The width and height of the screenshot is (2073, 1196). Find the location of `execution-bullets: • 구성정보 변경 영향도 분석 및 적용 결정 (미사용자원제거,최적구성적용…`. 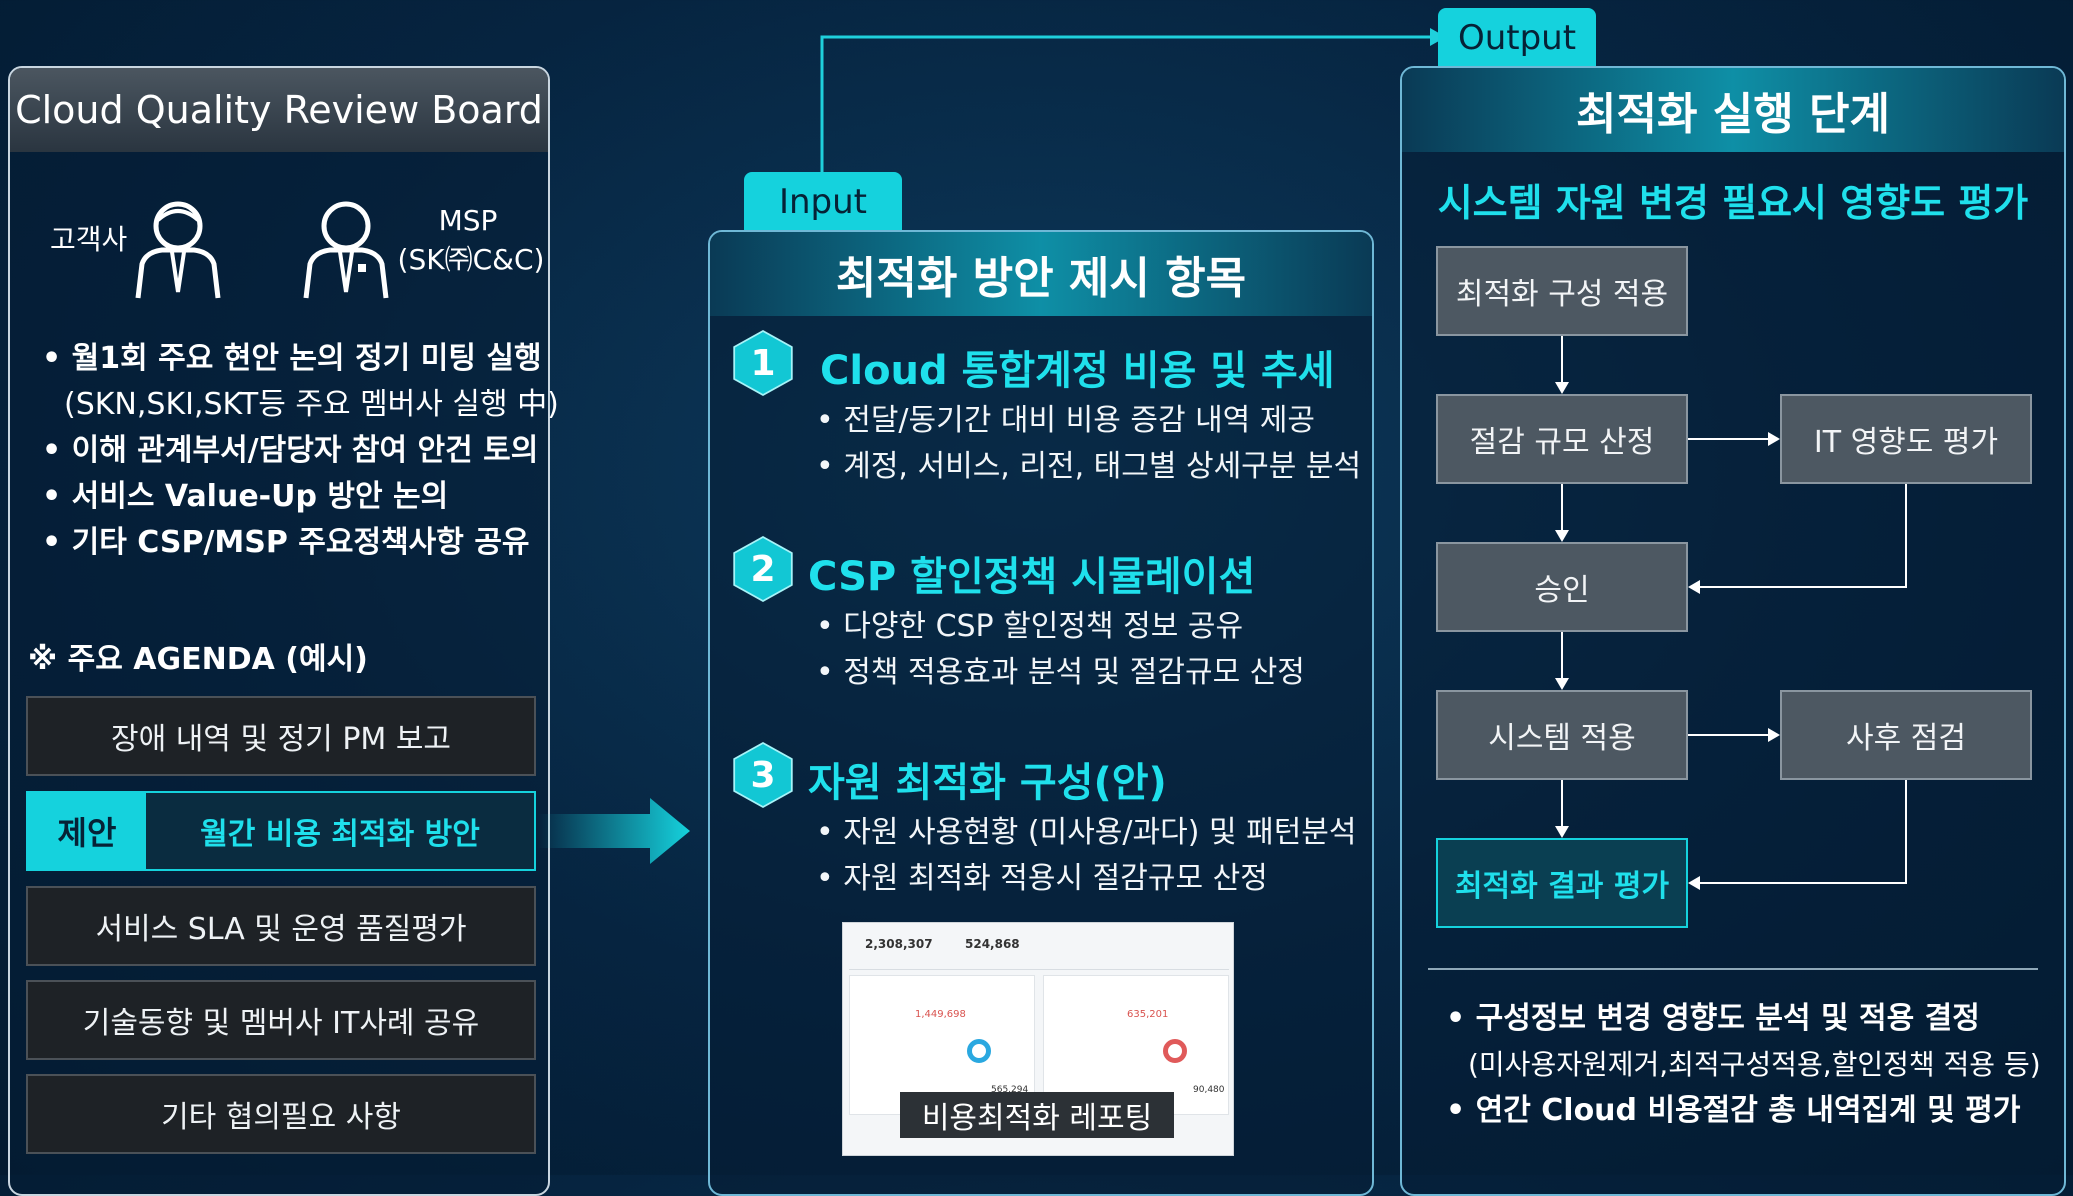

execution-bullets: • 구성정보 변경 영향도 분석 및 적용 결정 (미사용자원제거,최적구성적용… is located at coordinates (1743, 1065).